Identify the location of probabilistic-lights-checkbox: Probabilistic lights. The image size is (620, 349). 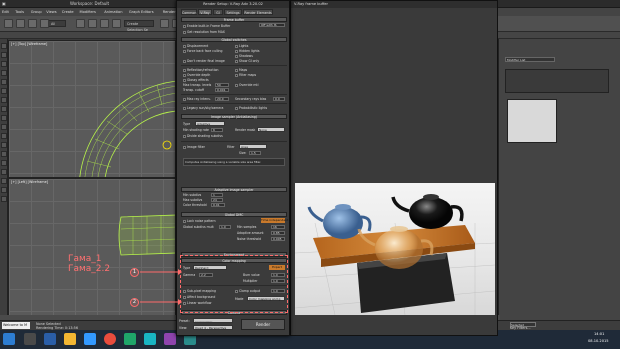
(251, 108).